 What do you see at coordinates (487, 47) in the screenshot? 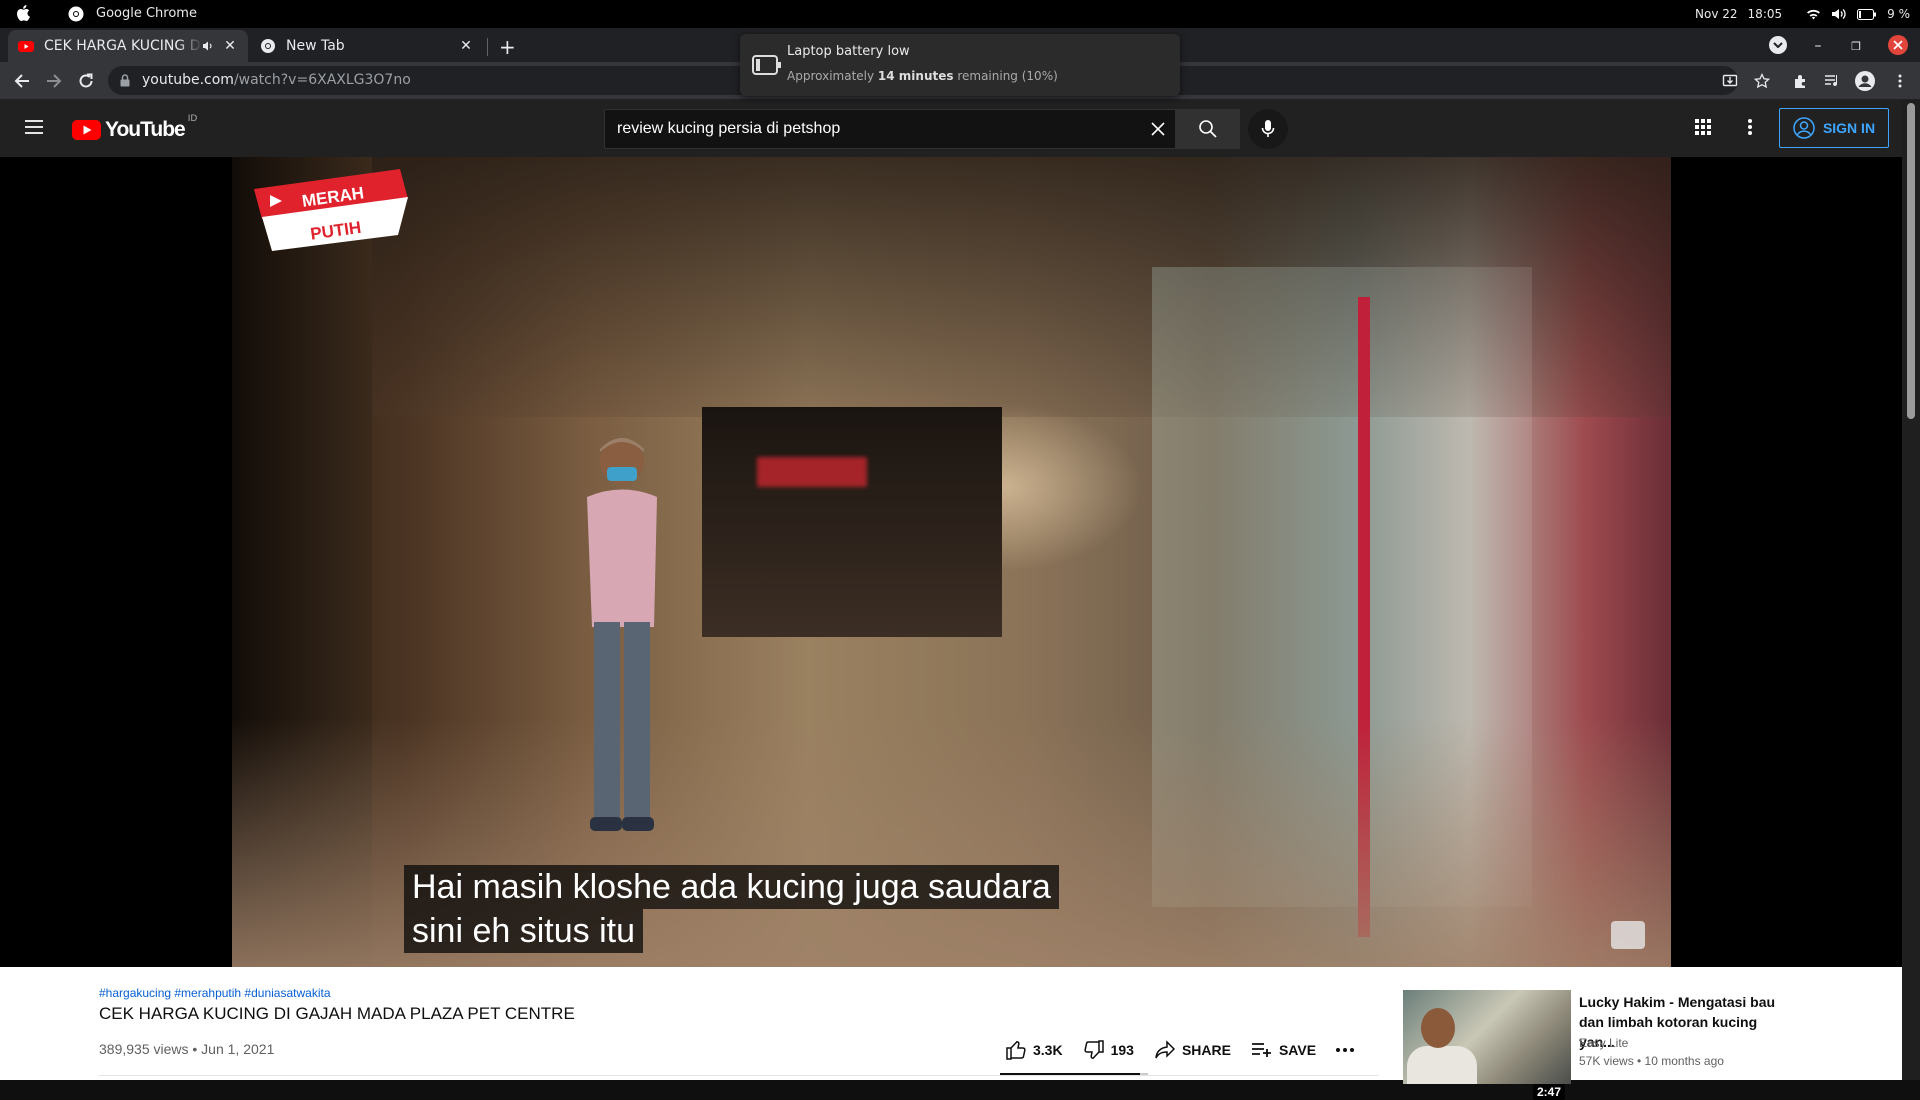
I see `tab-divider` at bounding box center [487, 47].